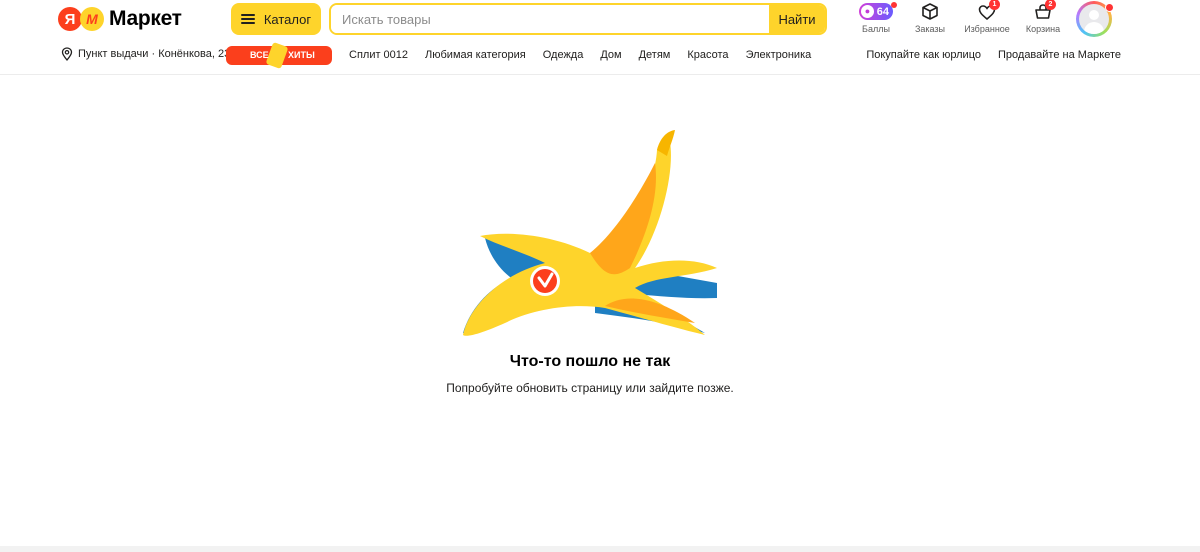  Describe the element at coordinates (1095, 19) in the screenshot. I see `user-avatar` at that location.